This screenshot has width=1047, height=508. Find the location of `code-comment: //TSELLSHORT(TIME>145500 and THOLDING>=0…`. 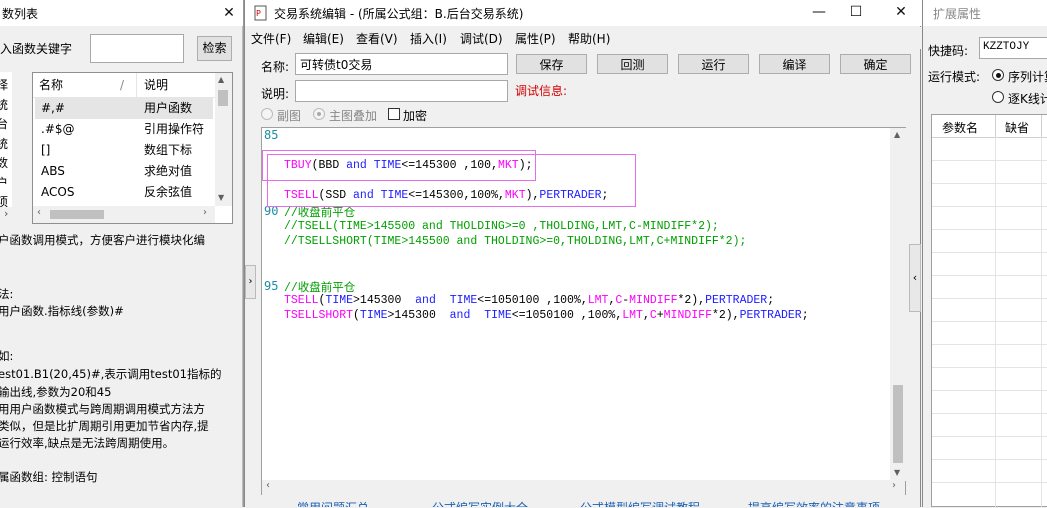

code-comment: //TSELLSHORT(TIME>145500 and THOLDING>=0… is located at coordinates (515, 241).